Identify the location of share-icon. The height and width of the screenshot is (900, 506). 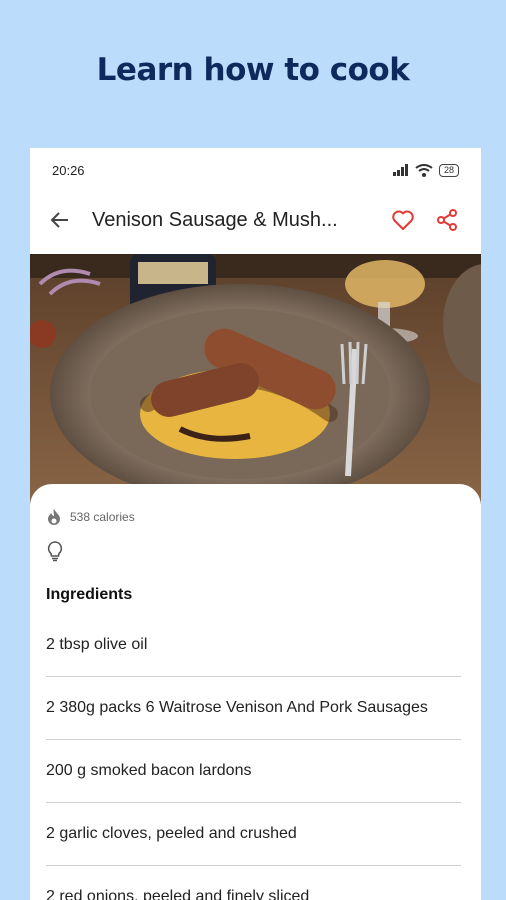
(447, 220).